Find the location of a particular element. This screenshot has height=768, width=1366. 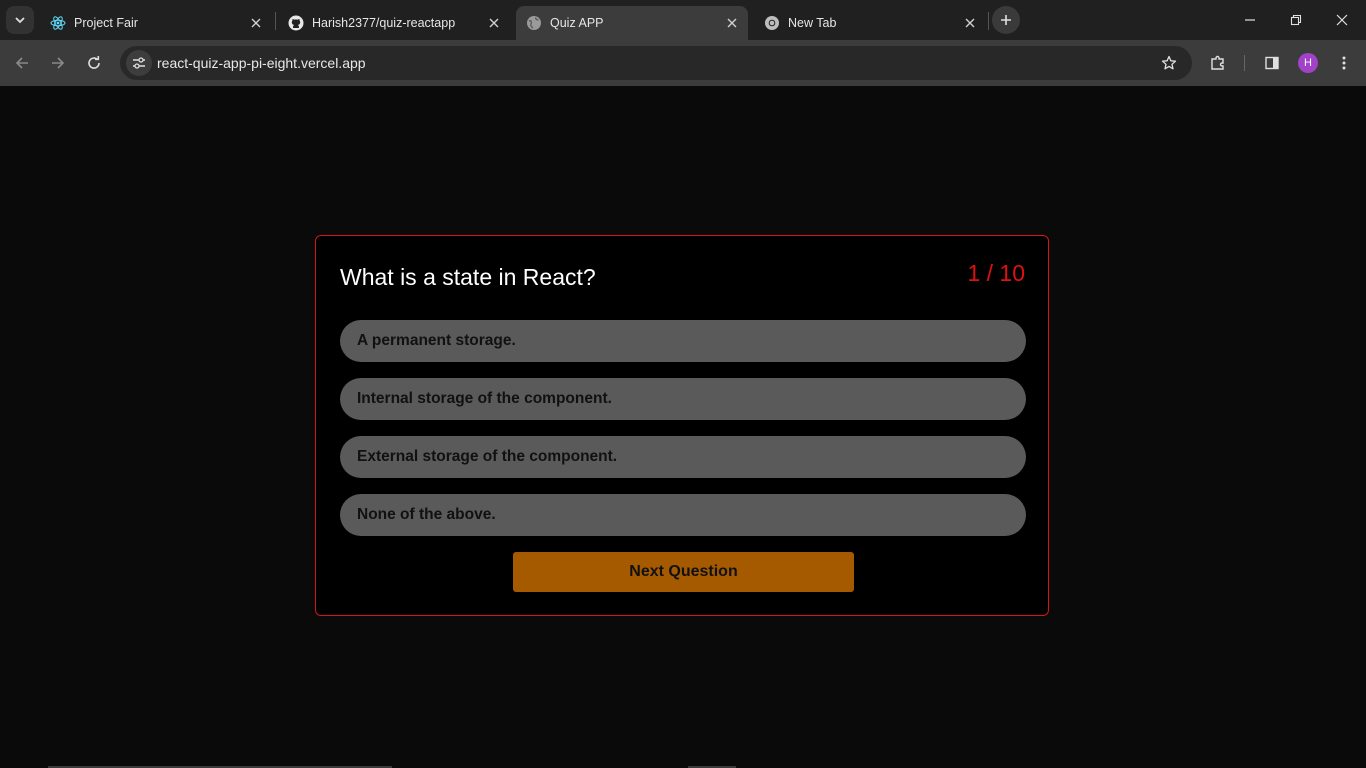

tune-icon is located at coordinates (139, 63).